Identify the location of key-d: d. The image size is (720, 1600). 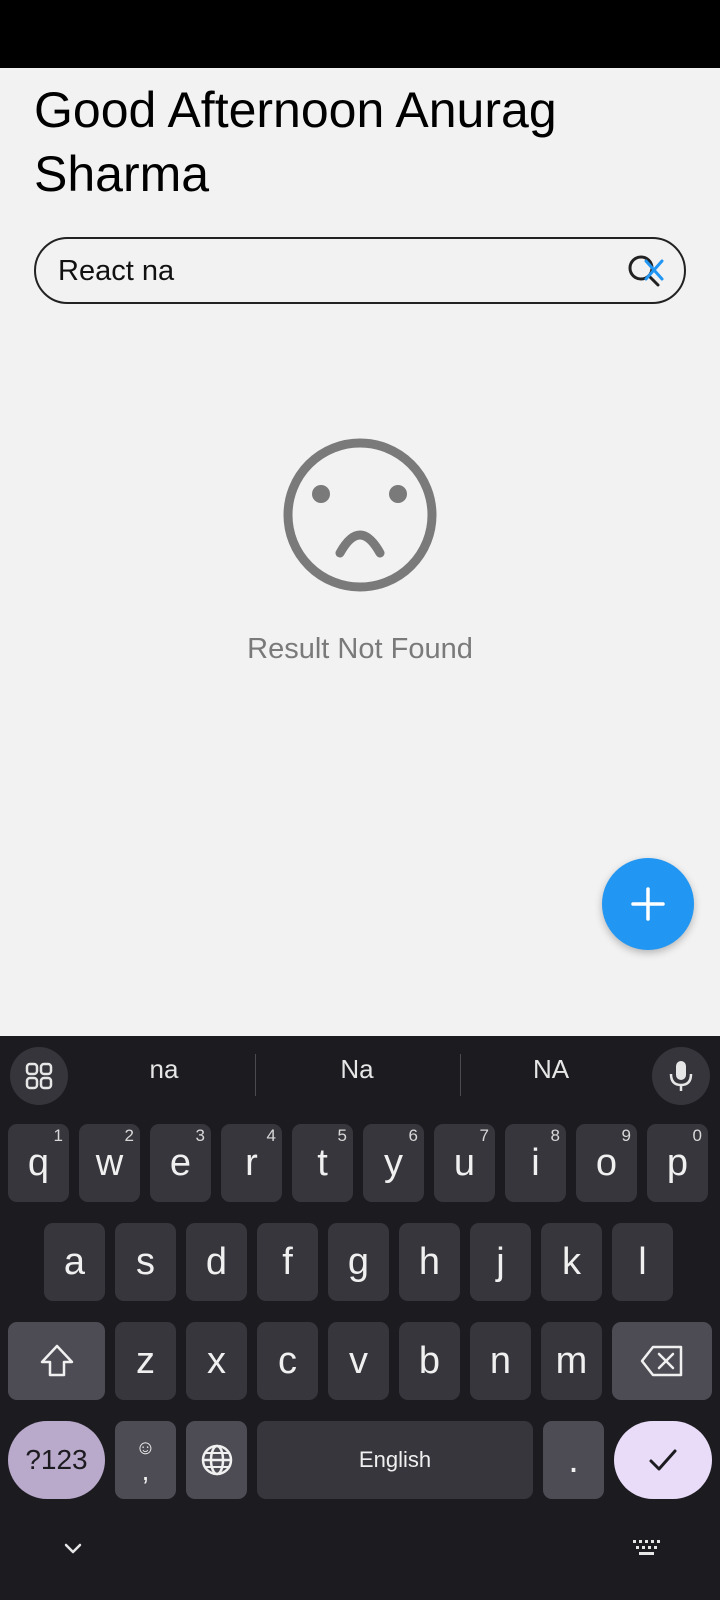
(216, 1262).